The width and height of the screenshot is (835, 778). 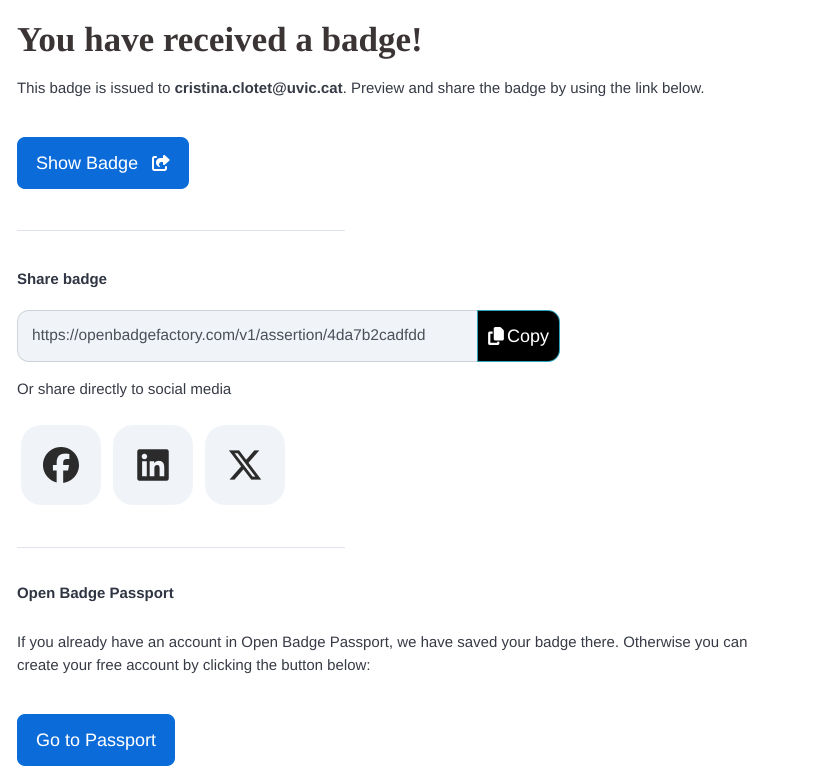 I want to click on facebook-logo-icon, so click(x=61, y=465).